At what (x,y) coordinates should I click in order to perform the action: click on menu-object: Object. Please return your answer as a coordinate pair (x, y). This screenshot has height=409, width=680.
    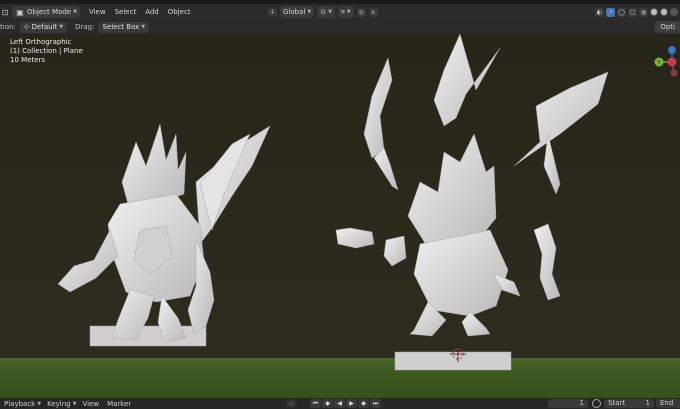
    Looking at the image, I should click on (179, 12).